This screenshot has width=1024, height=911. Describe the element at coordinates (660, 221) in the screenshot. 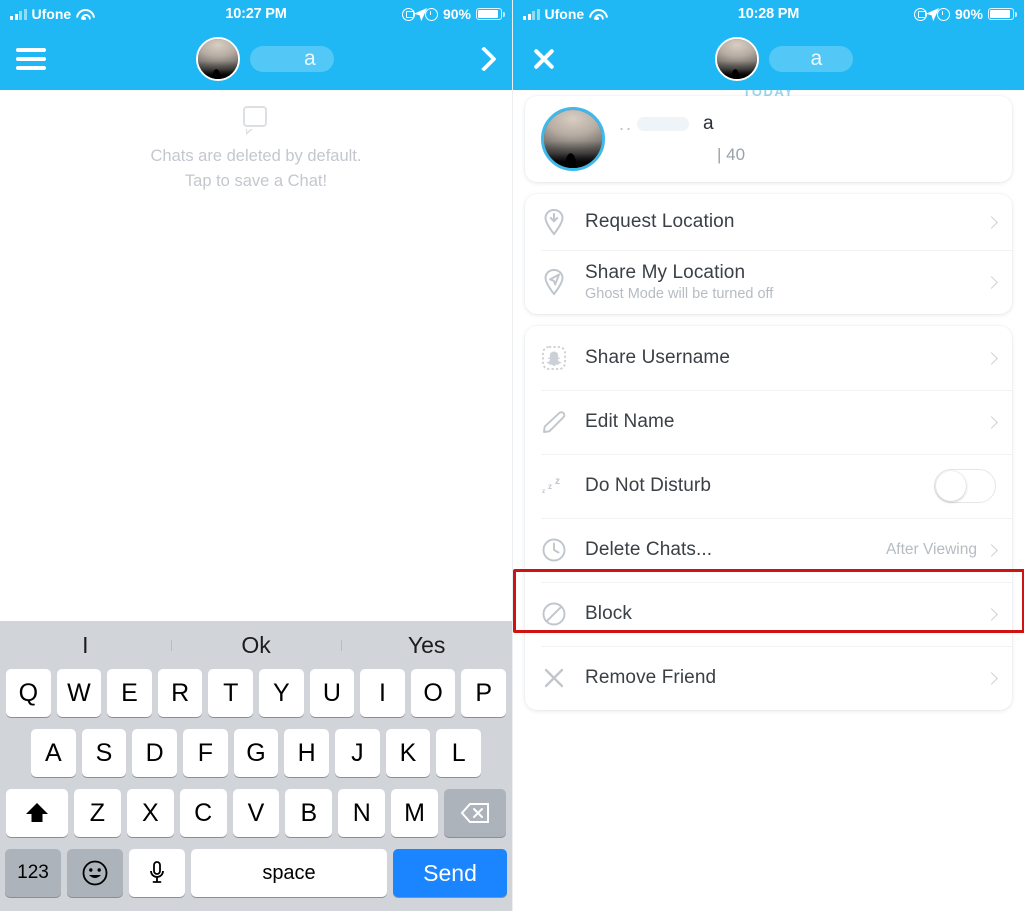

I see `menu-item-title: Request Location` at that location.